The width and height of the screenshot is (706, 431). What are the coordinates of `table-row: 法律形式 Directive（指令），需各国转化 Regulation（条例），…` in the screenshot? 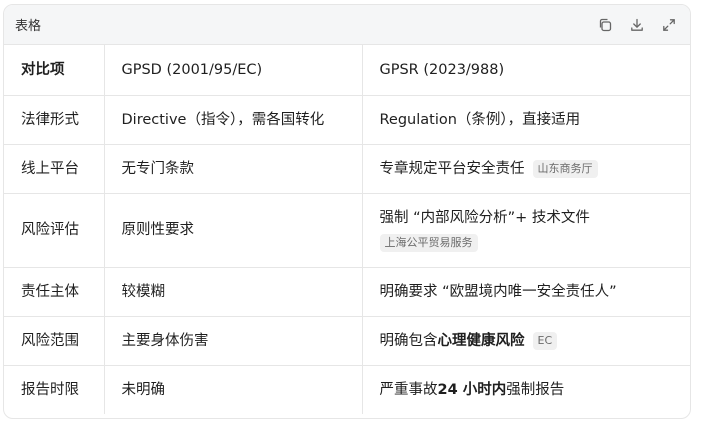 It's located at (347, 120).